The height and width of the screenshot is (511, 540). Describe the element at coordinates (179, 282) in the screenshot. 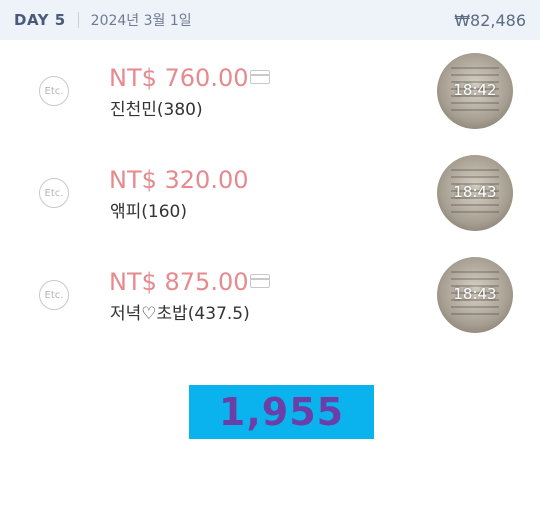

I see `expense-amount: NT$ 875.00` at that location.